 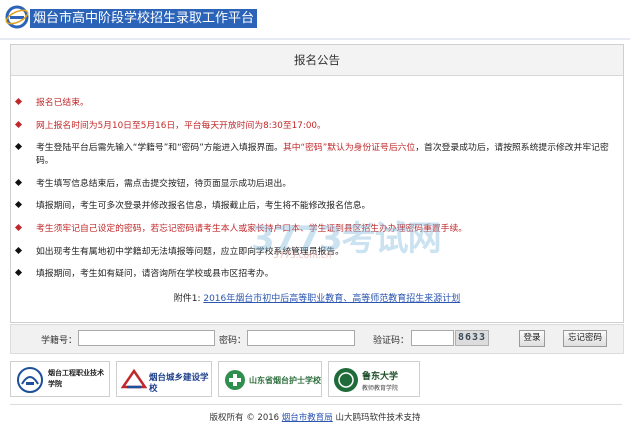 What do you see at coordinates (315, 39) in the screenshot?
I see `header-divider` at bounding box center [315, 39].